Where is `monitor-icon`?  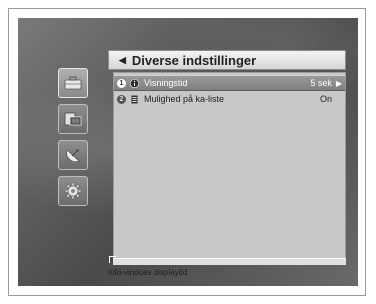
monitor-icon is located at coordinates (73, 119).